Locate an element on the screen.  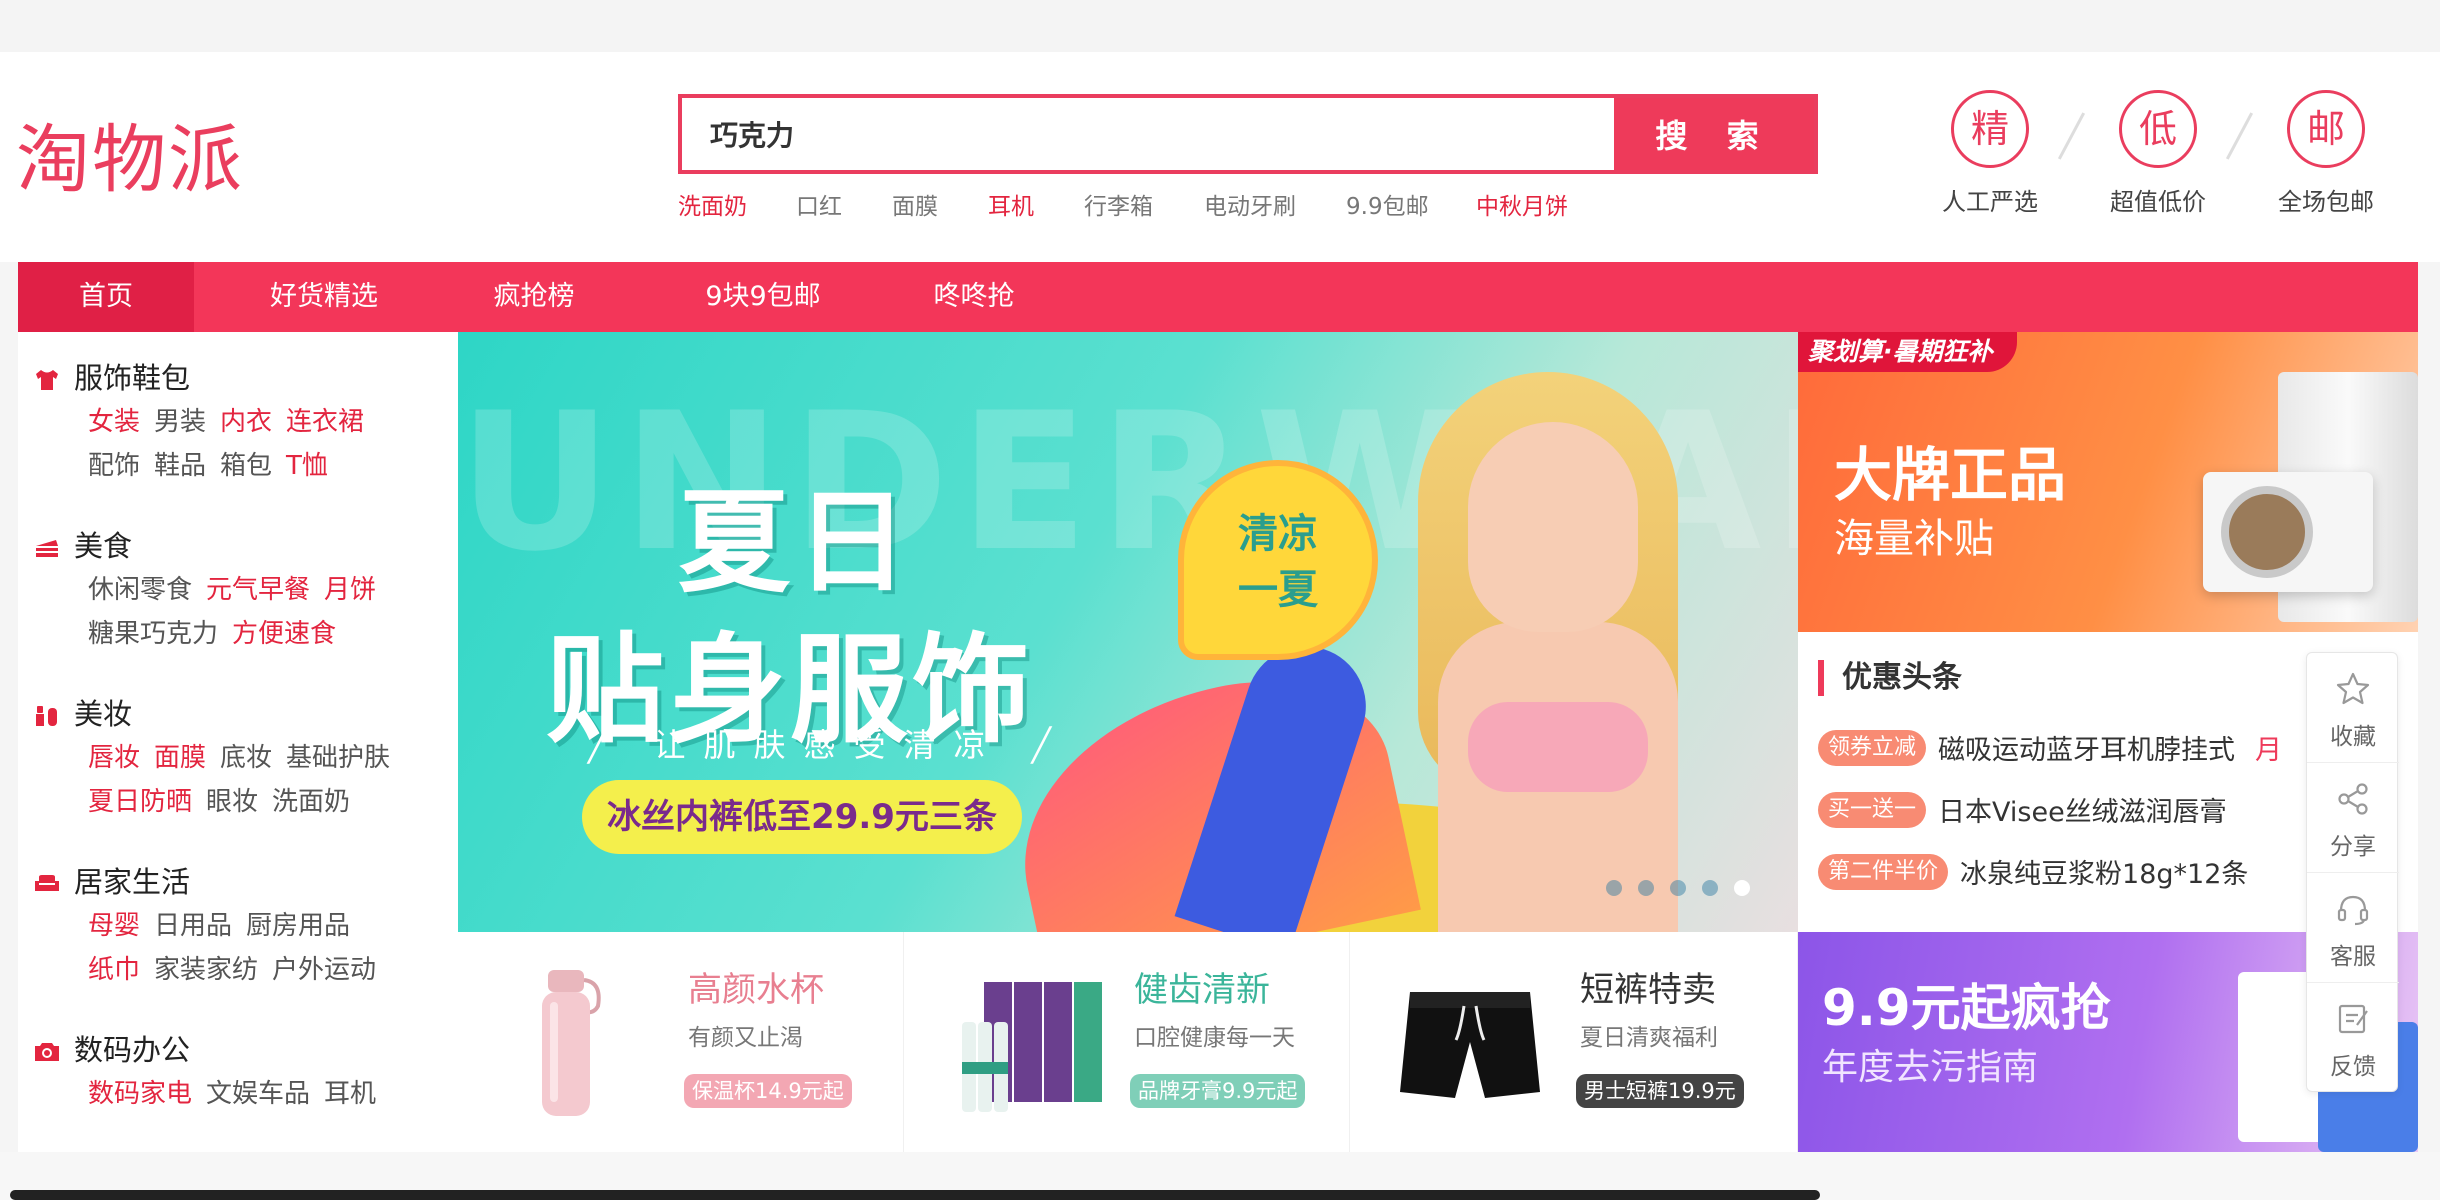
feature-low-price: 低 超值低价 is located at coordinates (2158, 153).